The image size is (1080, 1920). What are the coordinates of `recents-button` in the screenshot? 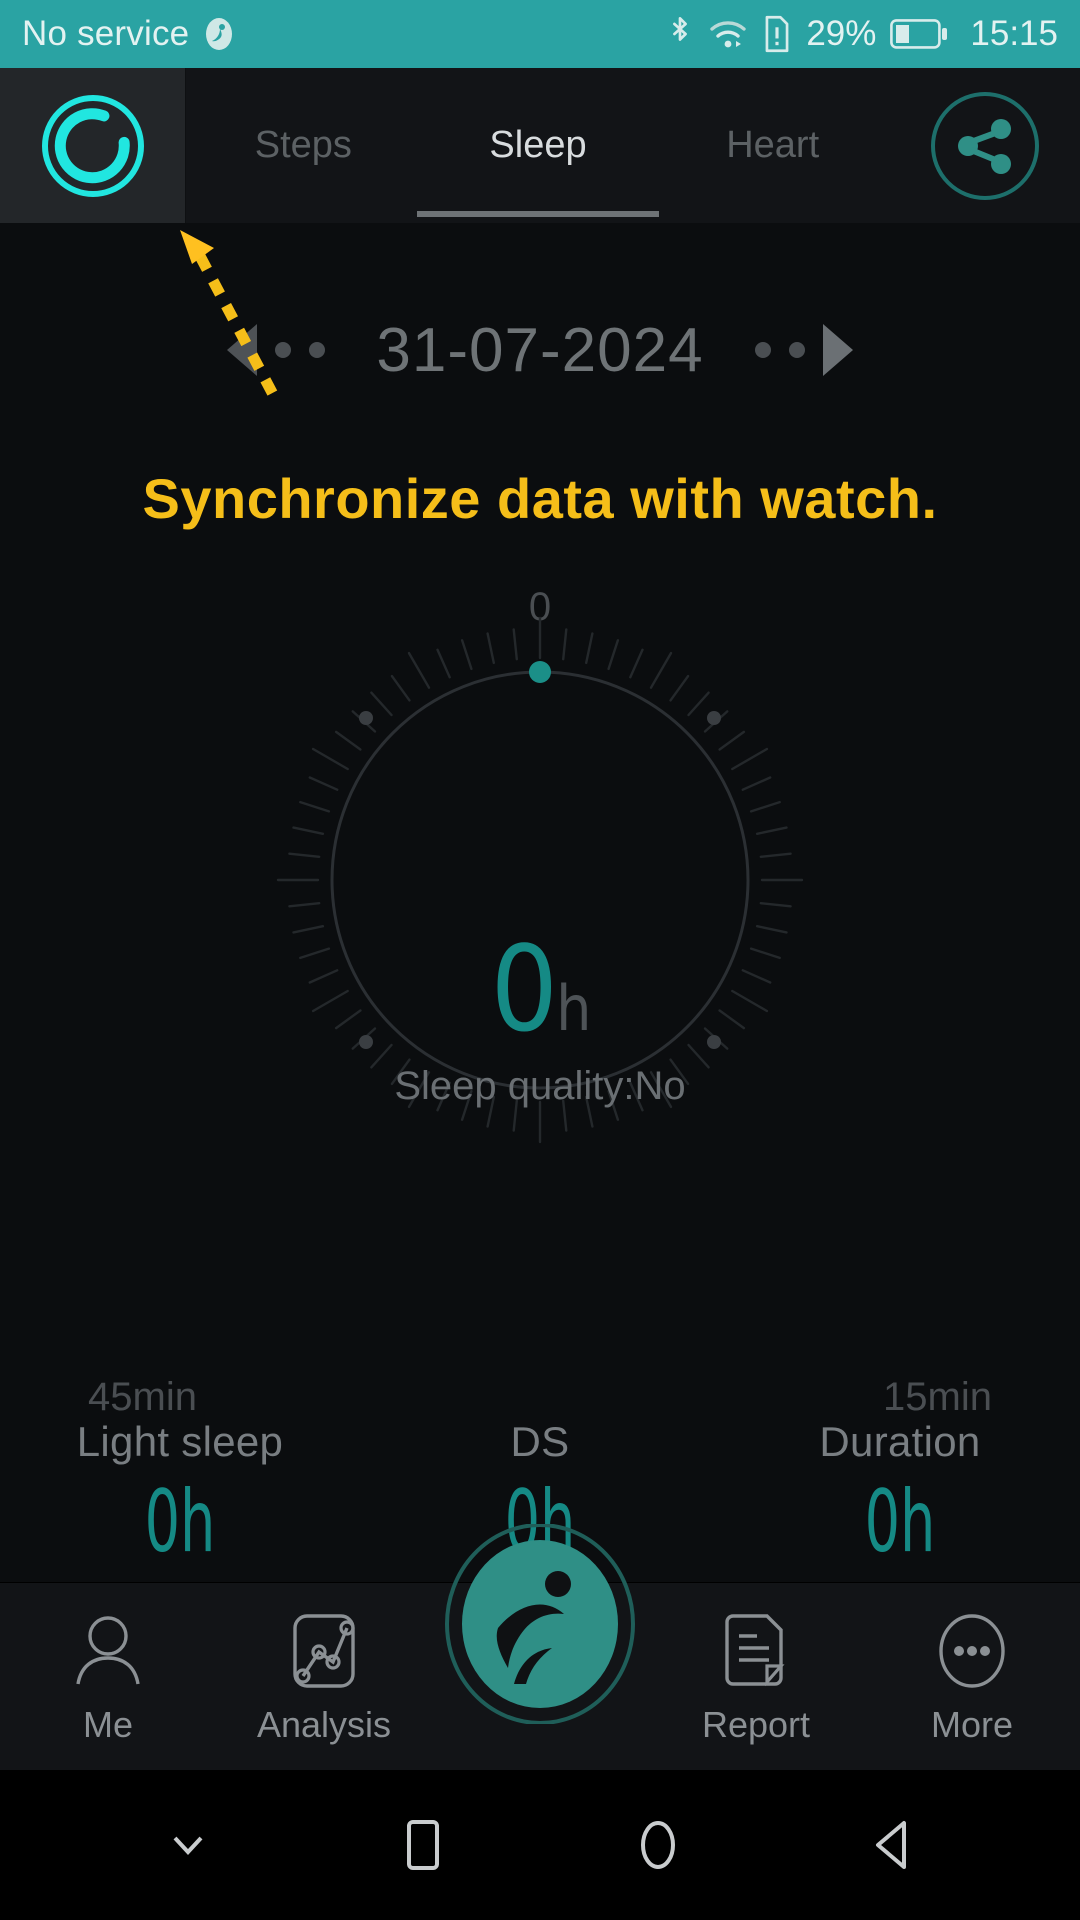 It's located at (423, 1845).